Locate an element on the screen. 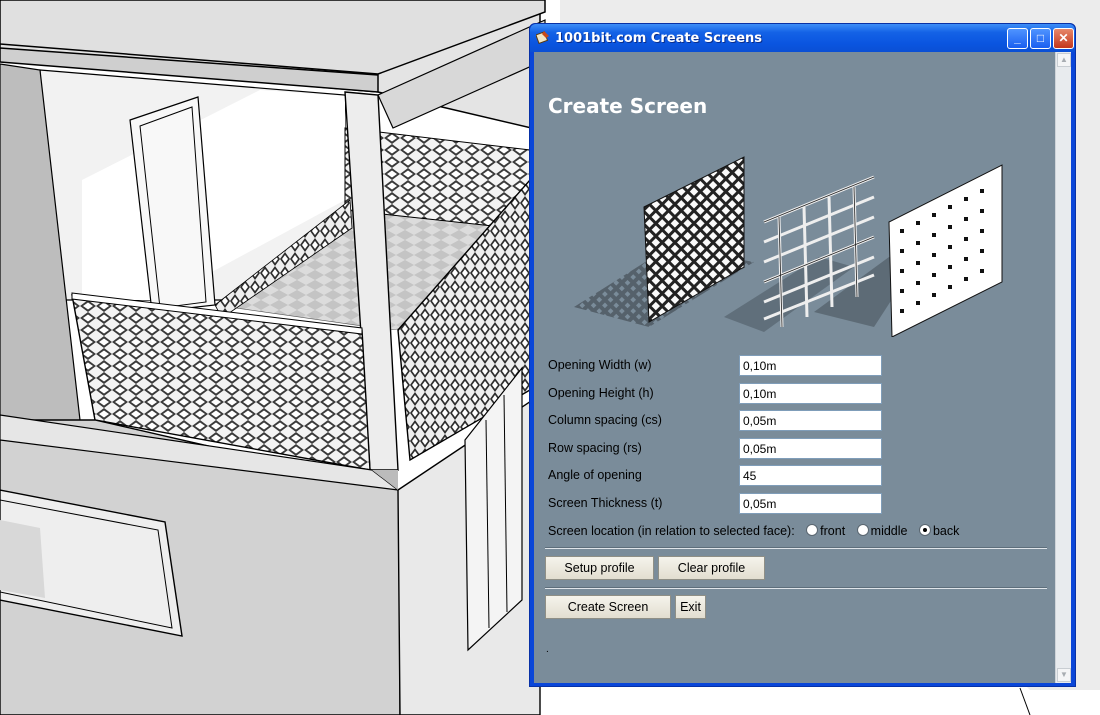  maximize-button: □ is located at coordinates (1040, 38).